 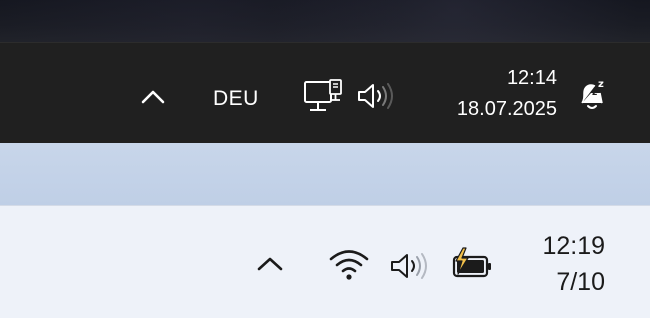 I want to click on network-status-button, so click(x=324, y=97).